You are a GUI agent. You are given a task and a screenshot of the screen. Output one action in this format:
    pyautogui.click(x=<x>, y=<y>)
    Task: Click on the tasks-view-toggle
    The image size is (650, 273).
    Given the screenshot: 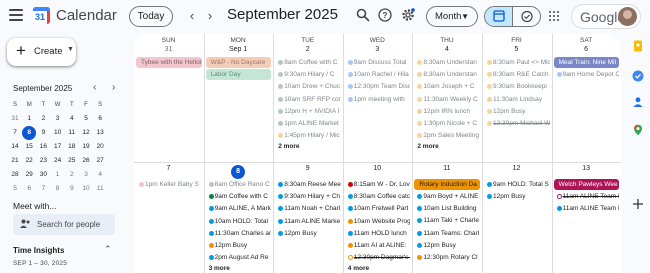 What is the action you would take?
    pyautogui.click(x=526, y=16)
    